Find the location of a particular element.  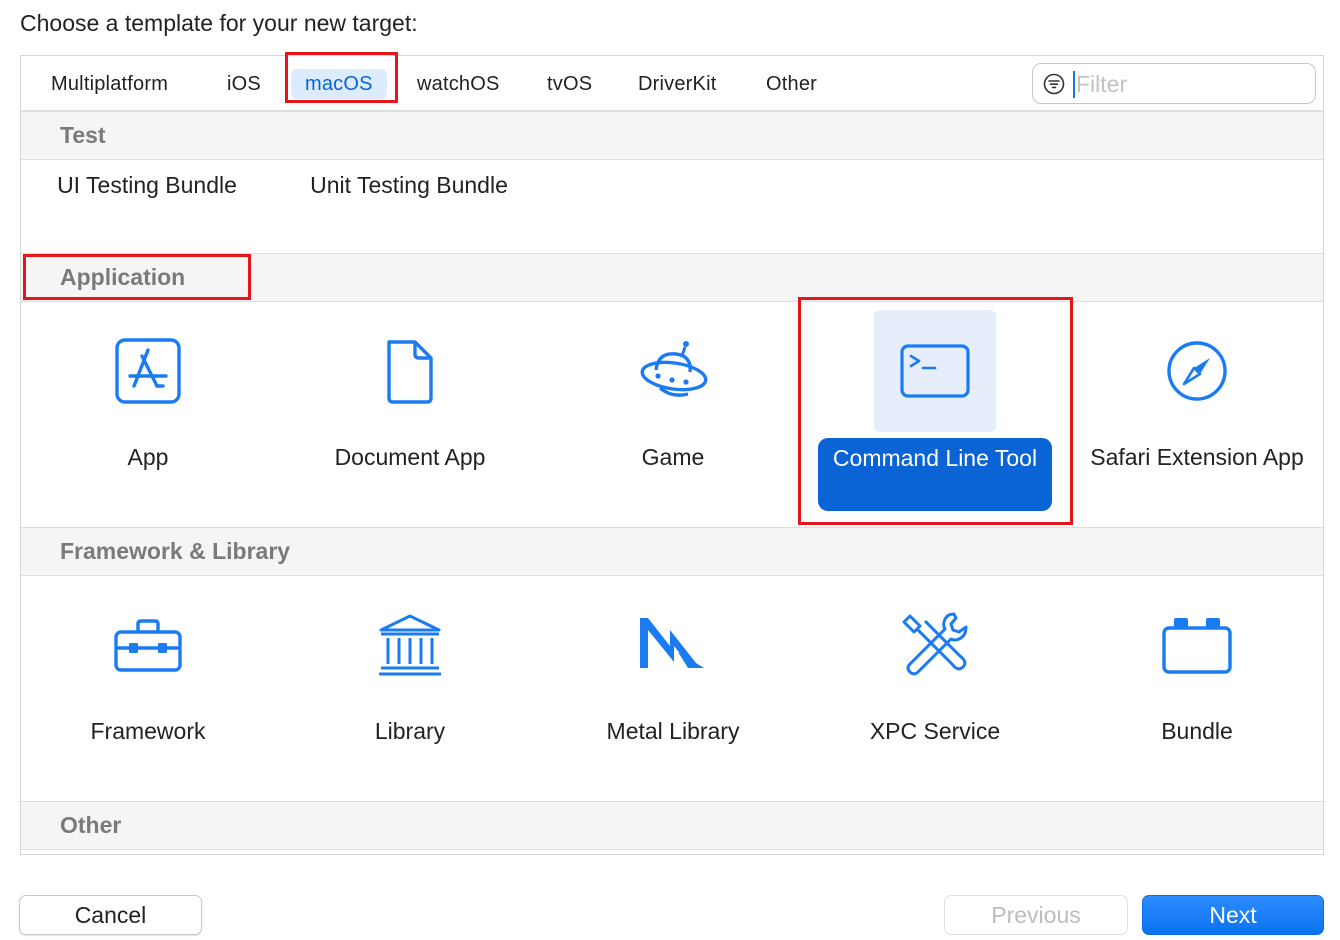

section-title: Other is located at coordinates (91, 825).